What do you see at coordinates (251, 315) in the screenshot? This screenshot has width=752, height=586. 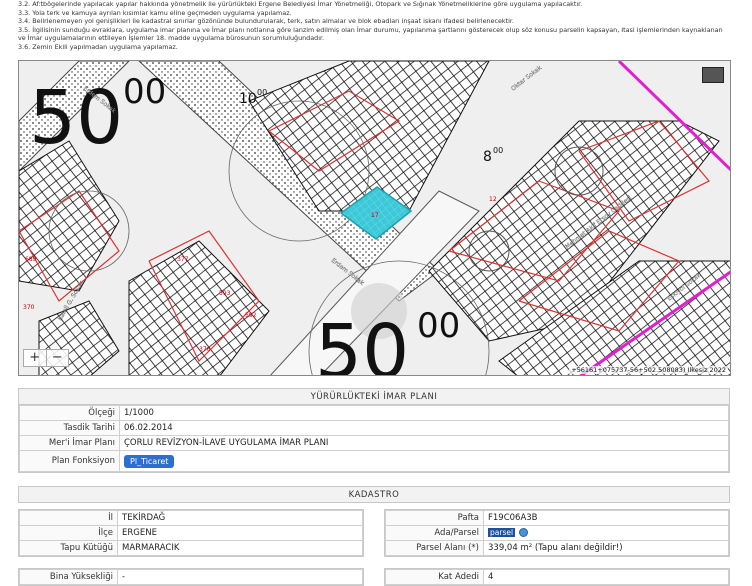 I see `parcel-number: 592` at bounding box center [251, 315].